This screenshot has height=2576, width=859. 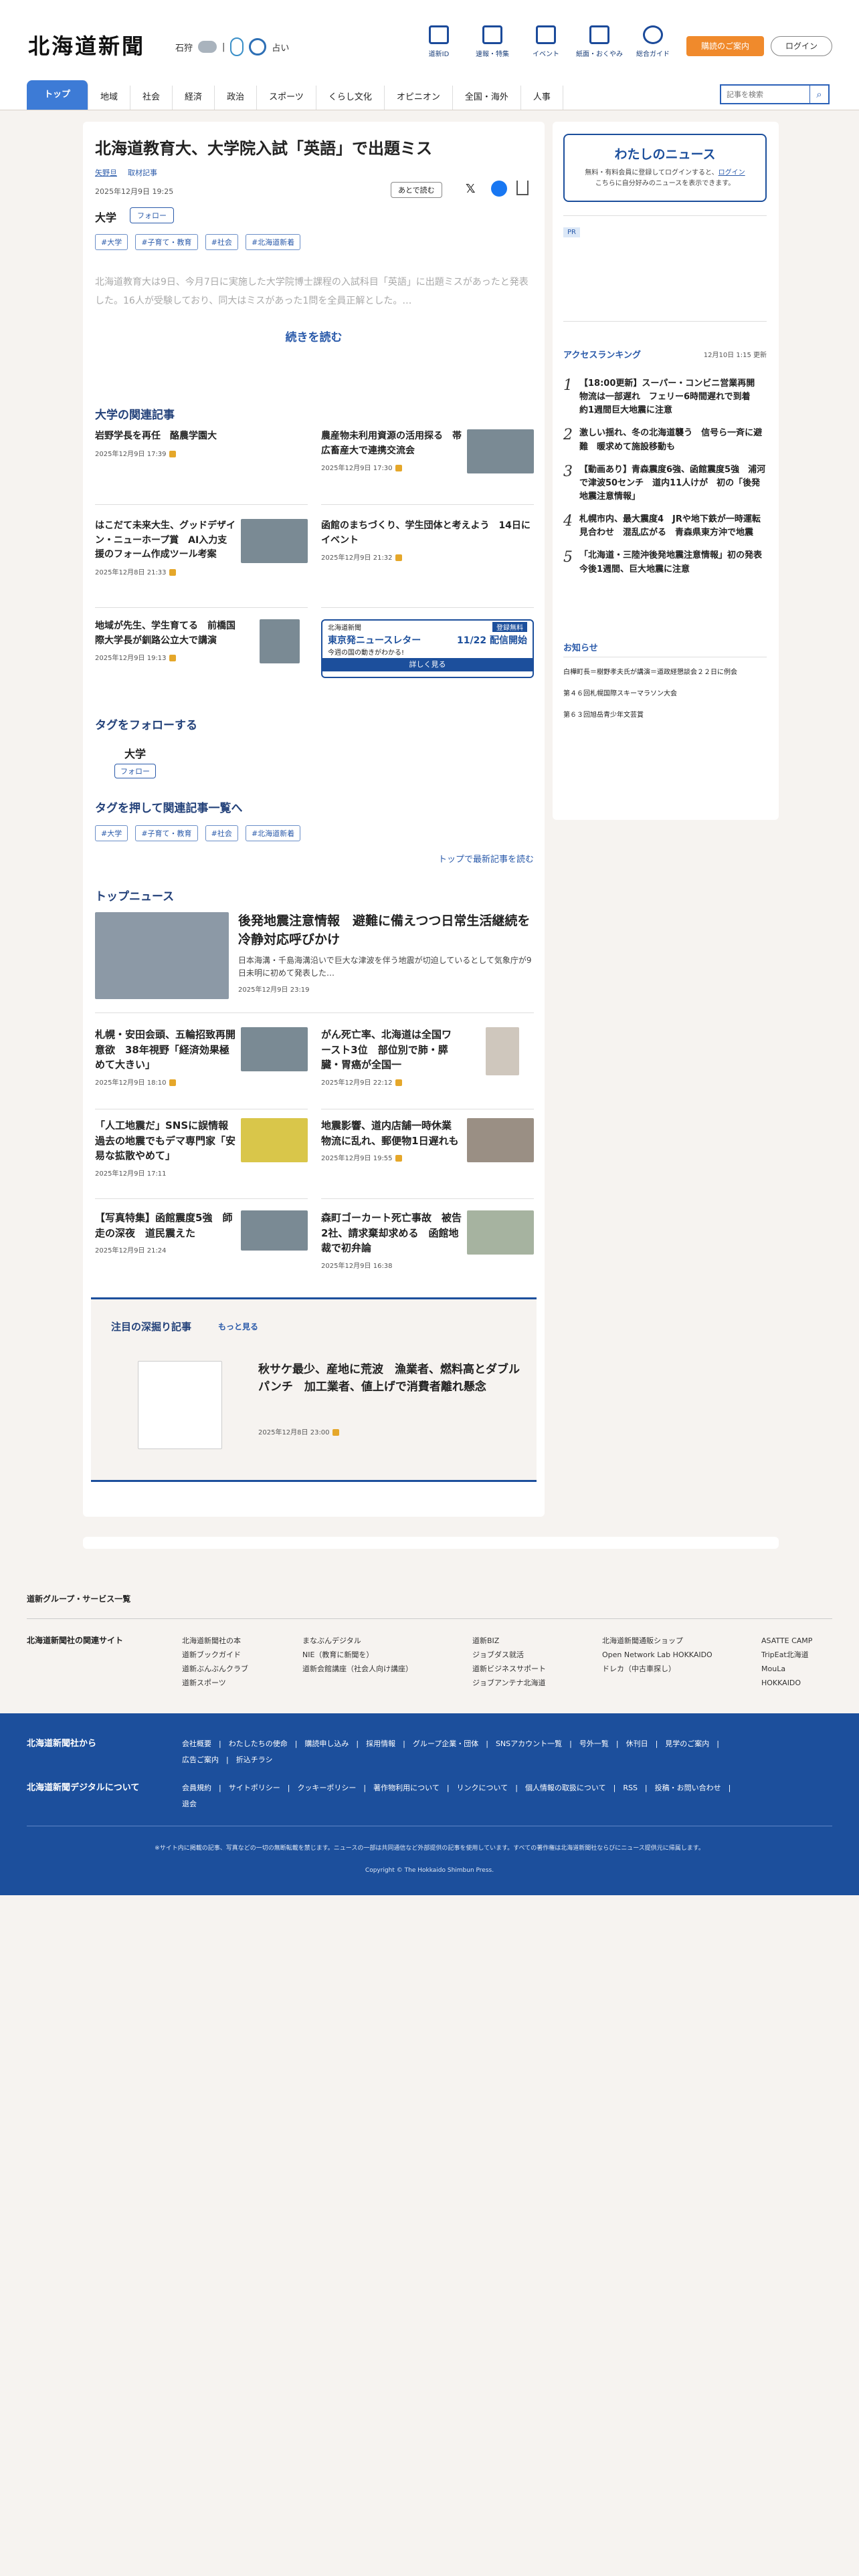 What do you see at coordinates (151, 98) in the screenshot?
I see `tab-society: 社会` at bounding box center [151, 98].